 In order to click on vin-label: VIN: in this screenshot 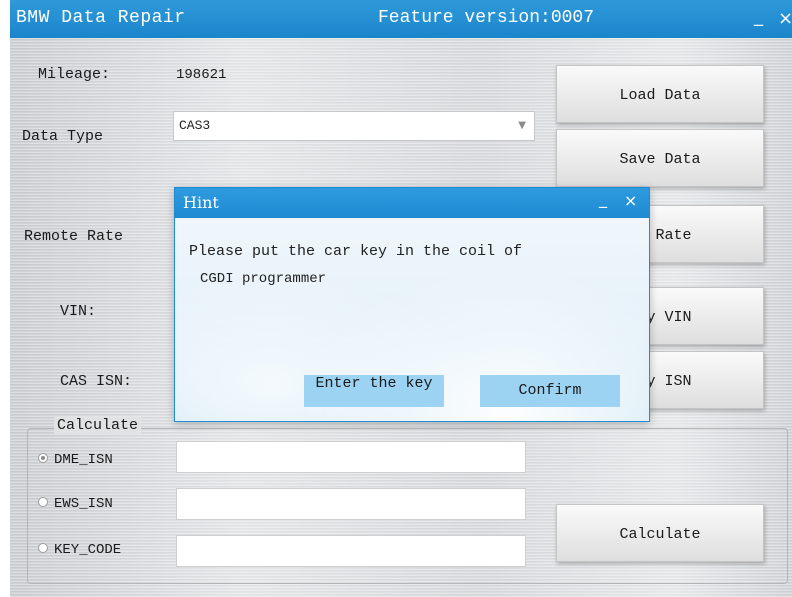, I will do `click(78, 311)`.